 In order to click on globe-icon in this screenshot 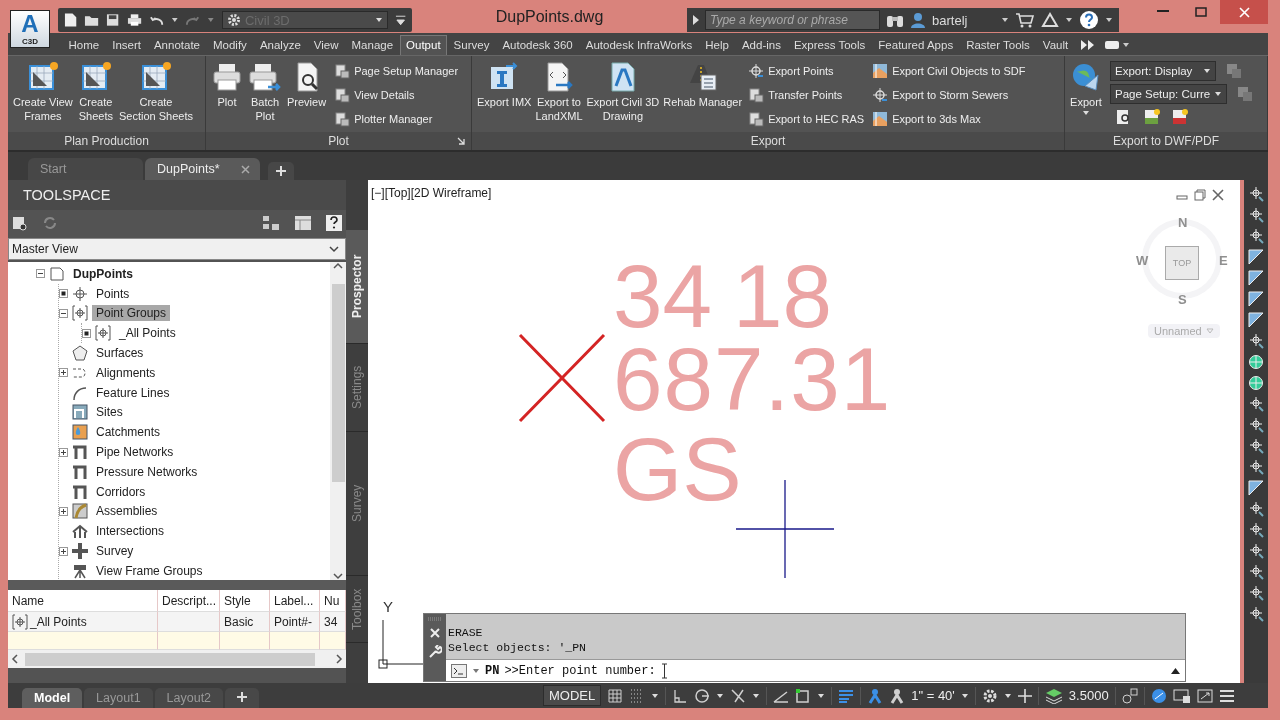, I will do `click(1256, 383)`.